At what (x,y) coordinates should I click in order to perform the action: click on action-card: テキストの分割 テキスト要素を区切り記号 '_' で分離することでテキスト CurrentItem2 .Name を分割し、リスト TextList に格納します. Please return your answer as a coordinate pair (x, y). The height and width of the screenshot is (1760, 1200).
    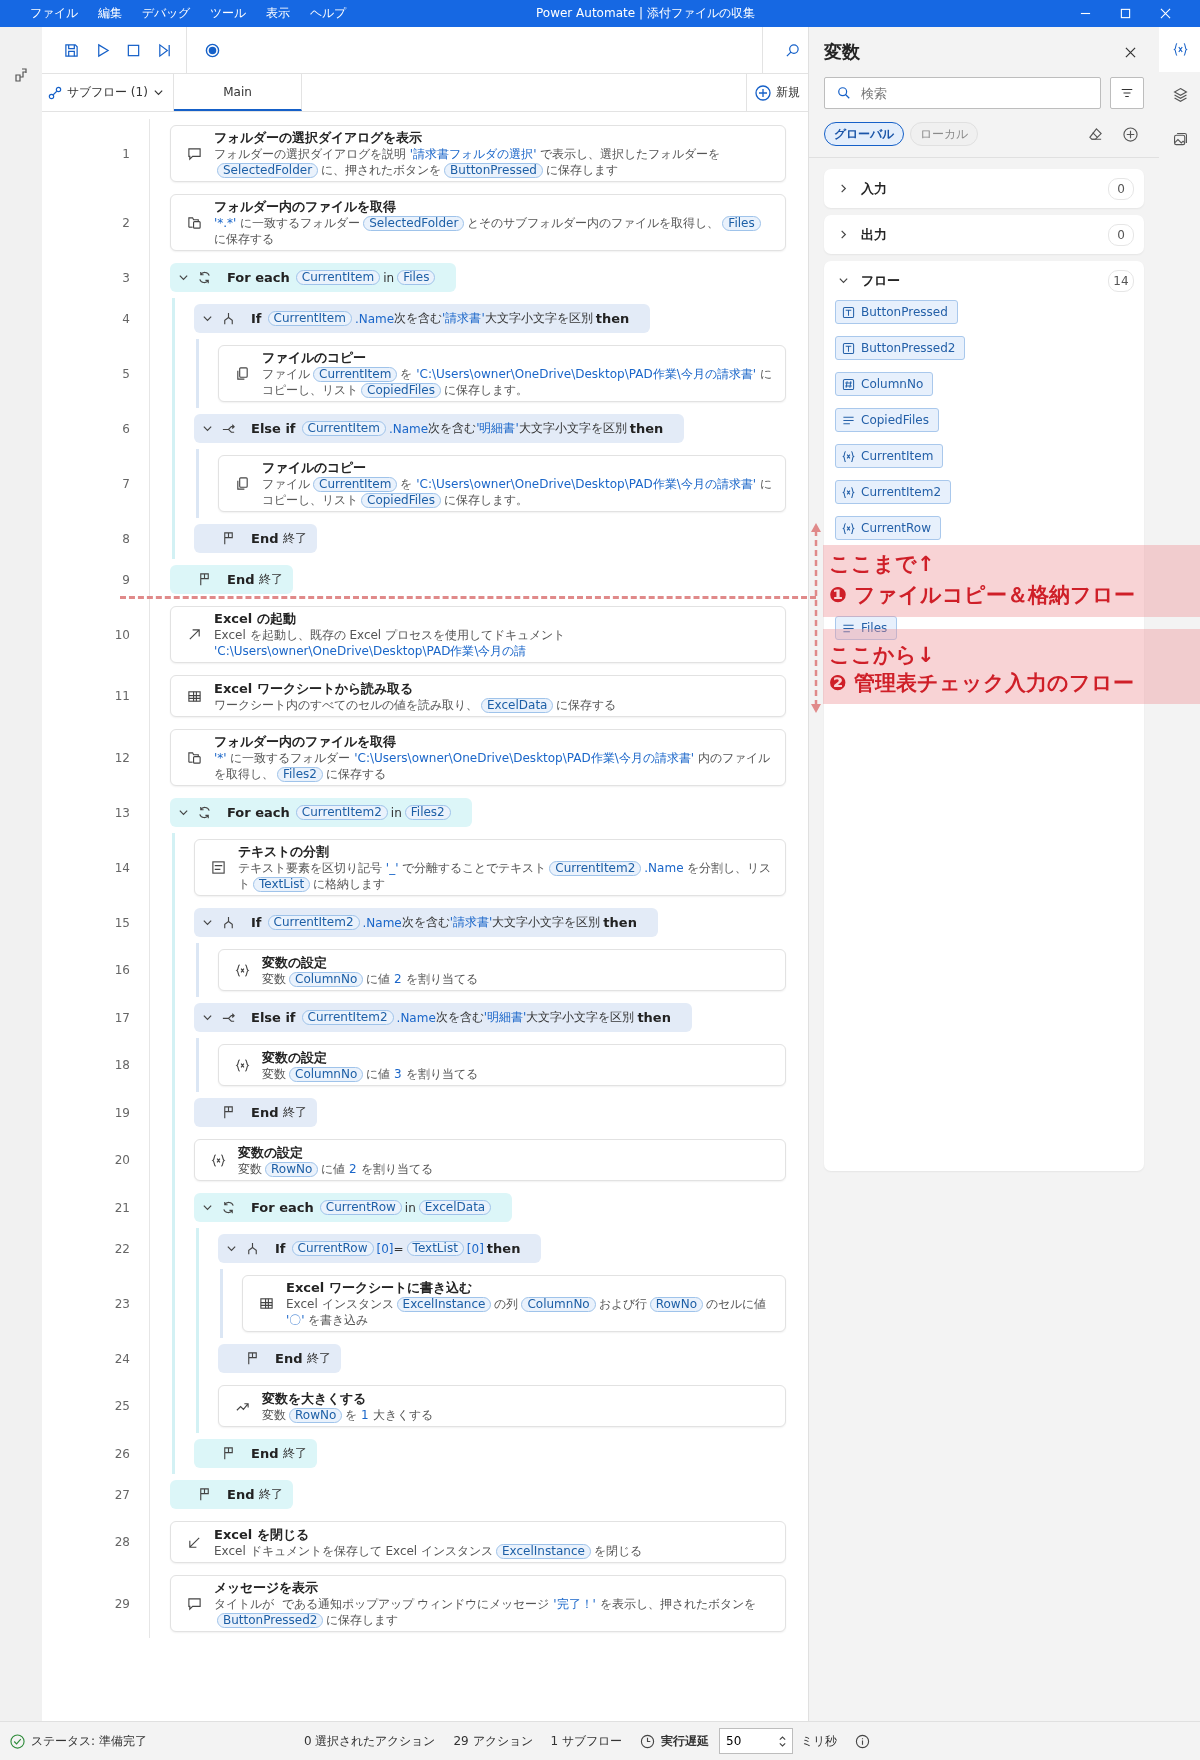
    Looking at the image, I should click on (490, 867).